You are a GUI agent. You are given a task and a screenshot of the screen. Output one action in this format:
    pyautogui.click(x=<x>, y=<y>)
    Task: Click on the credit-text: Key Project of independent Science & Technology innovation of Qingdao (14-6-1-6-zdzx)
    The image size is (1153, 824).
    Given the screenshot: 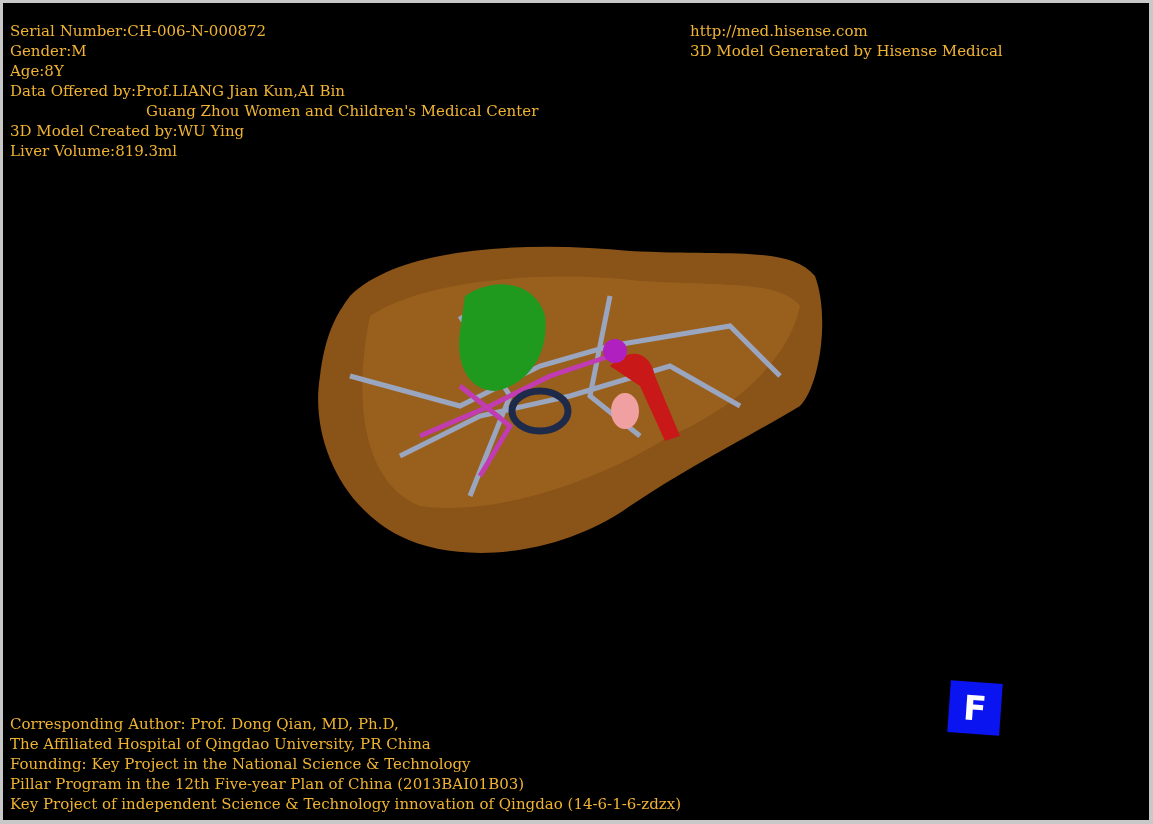 What is the action you would take?
    pyautogui.click(x=346, y=804)
    